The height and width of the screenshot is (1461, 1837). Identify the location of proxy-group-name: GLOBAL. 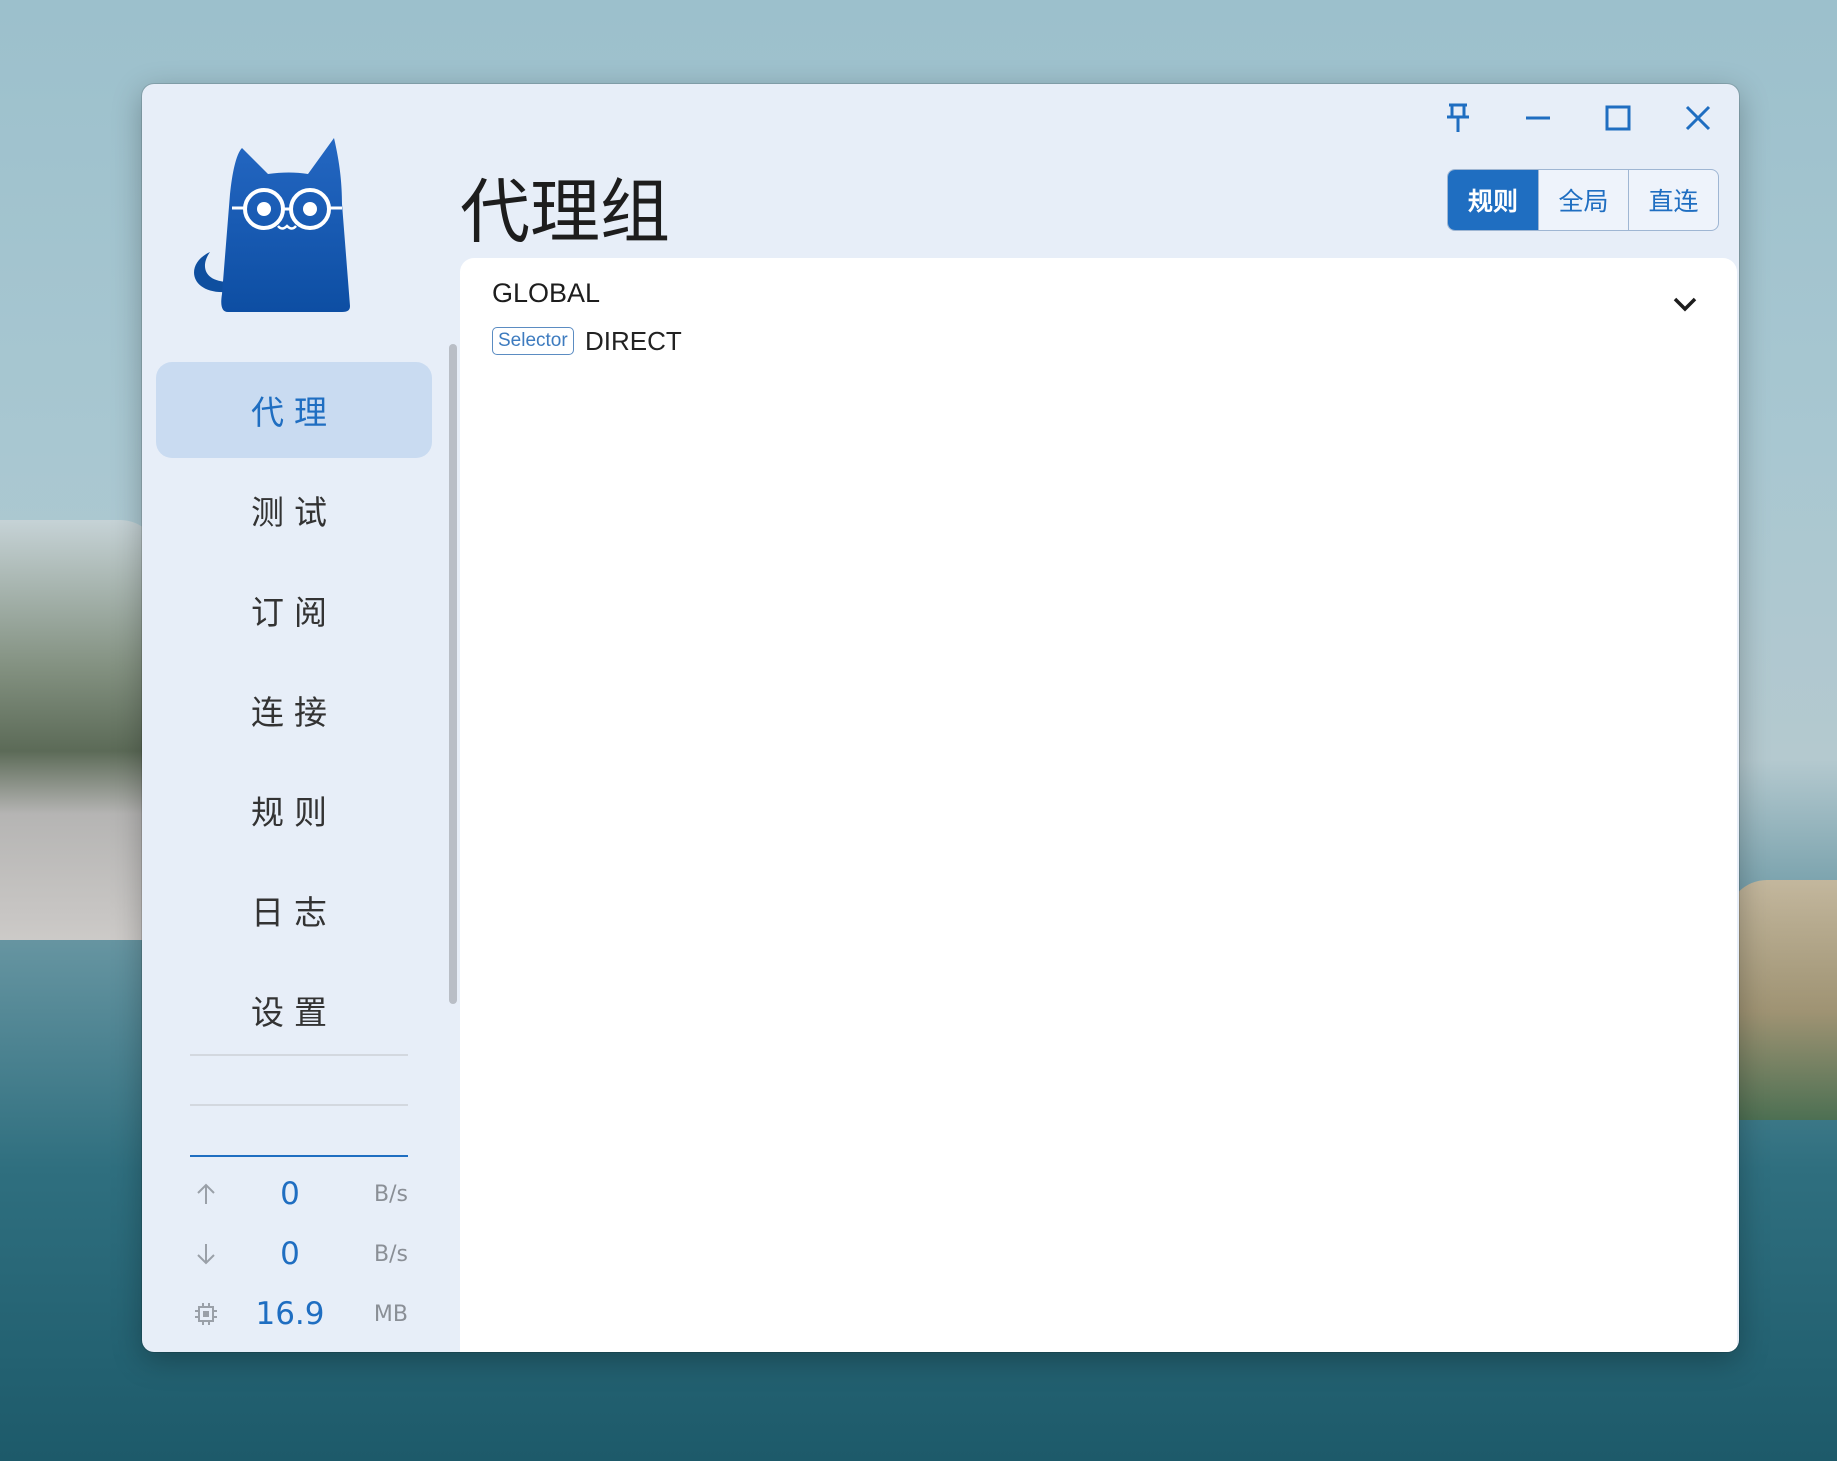
(546, 293).